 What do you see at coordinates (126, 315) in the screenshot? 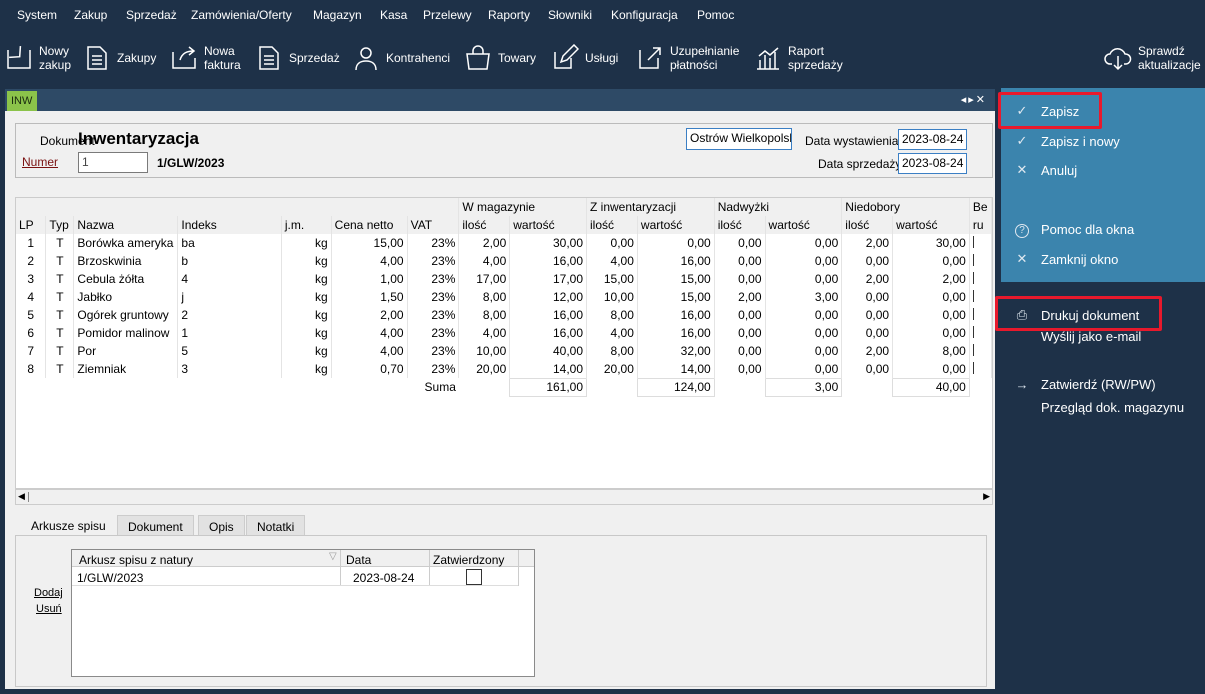
I see `table-cell: Ogórek gruntowy` at bounding box center [126, 315].